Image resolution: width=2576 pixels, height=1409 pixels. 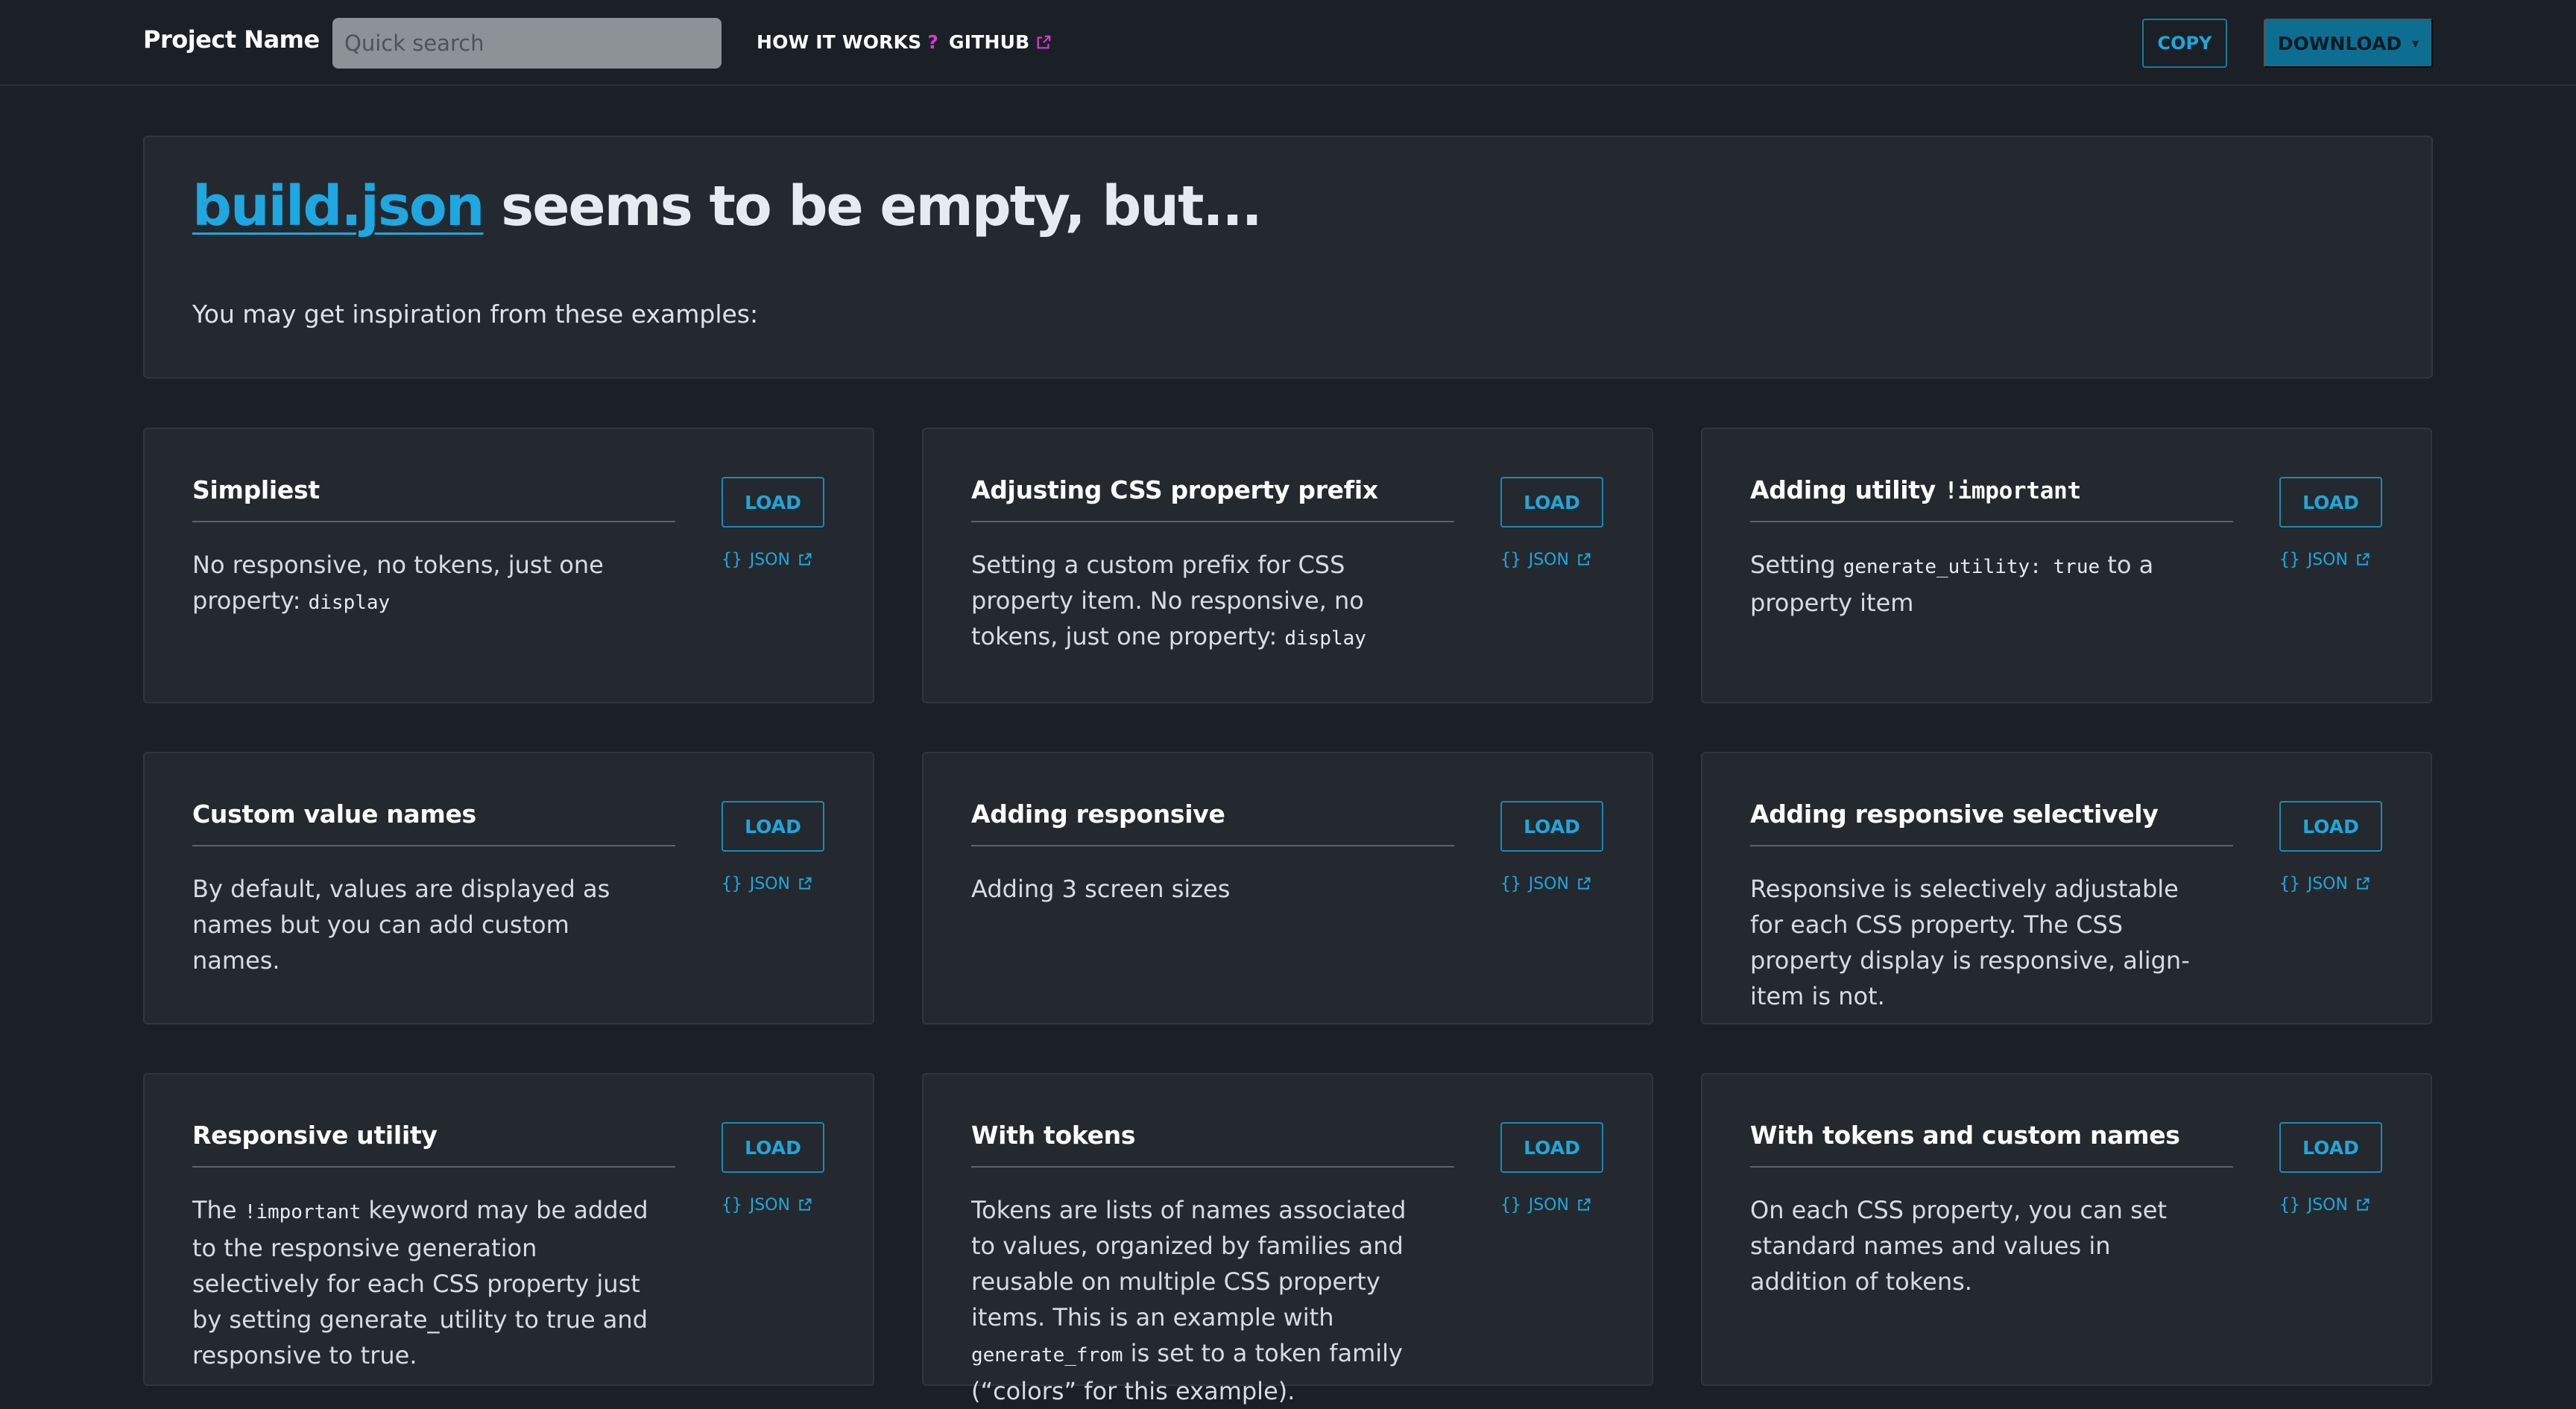 What do you see at coordinates (933, 42) in the screenshot?
I see `help-mark-icon: ?` at bounding box center [933, 42].